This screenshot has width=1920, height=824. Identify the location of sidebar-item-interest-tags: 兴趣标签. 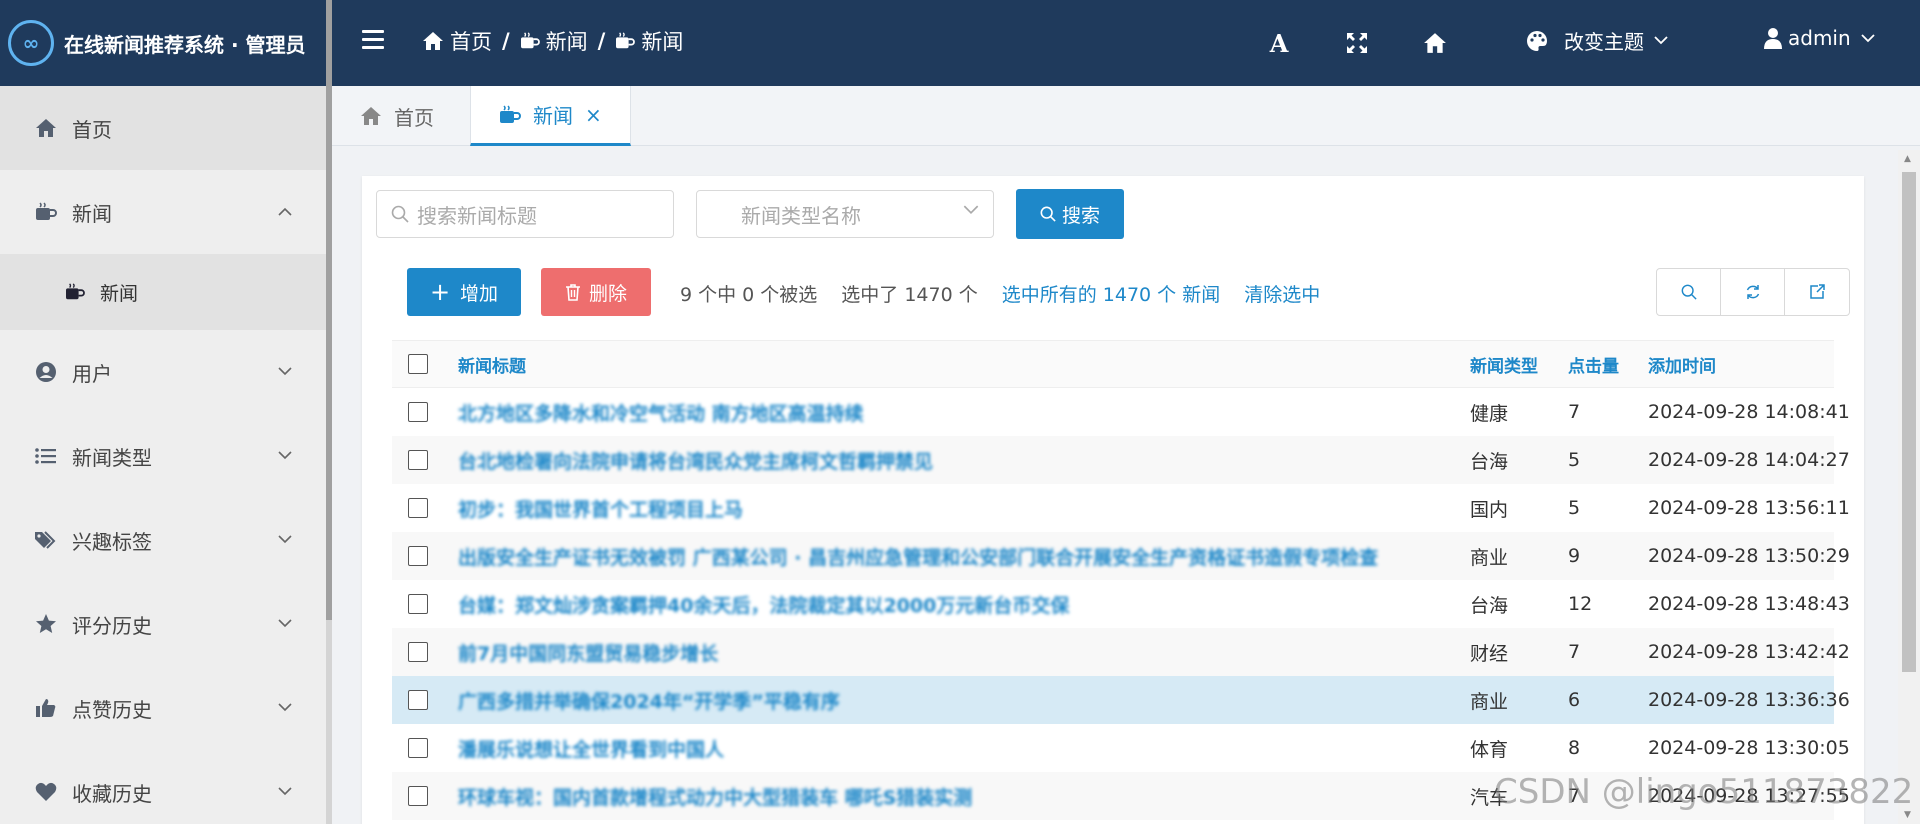
(163, 540).